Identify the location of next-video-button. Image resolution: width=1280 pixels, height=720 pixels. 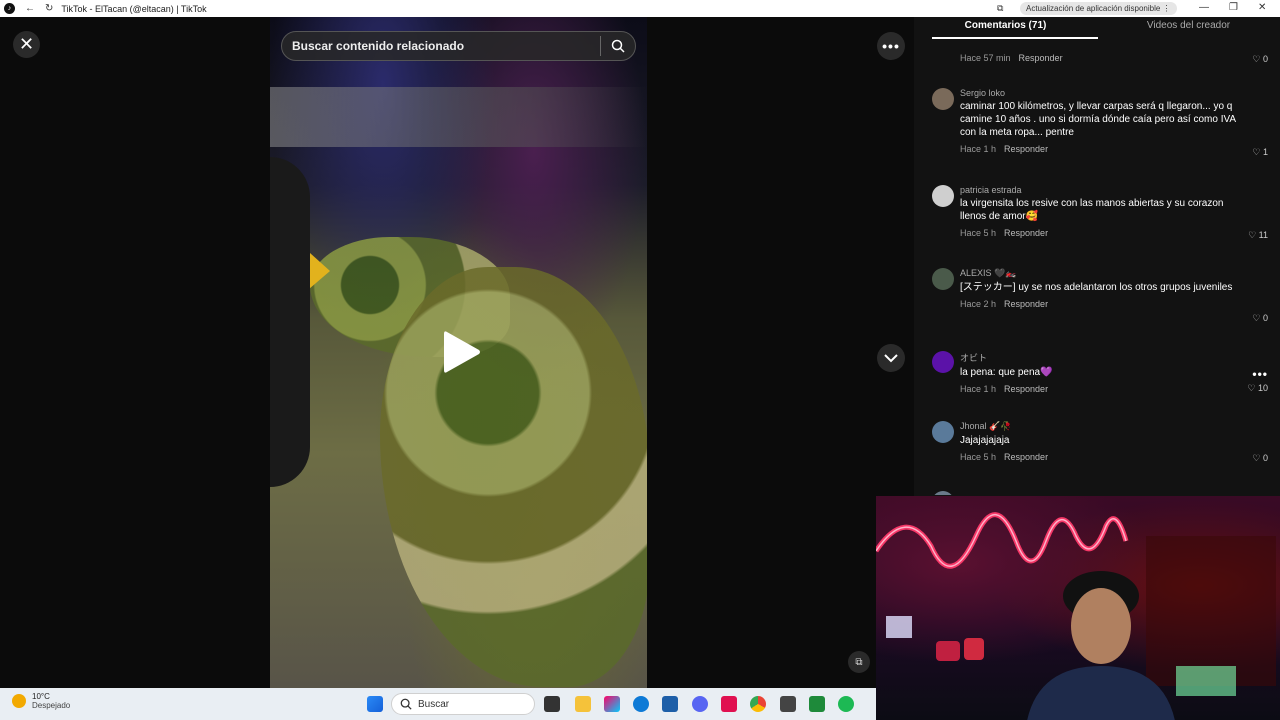
(891, 358).